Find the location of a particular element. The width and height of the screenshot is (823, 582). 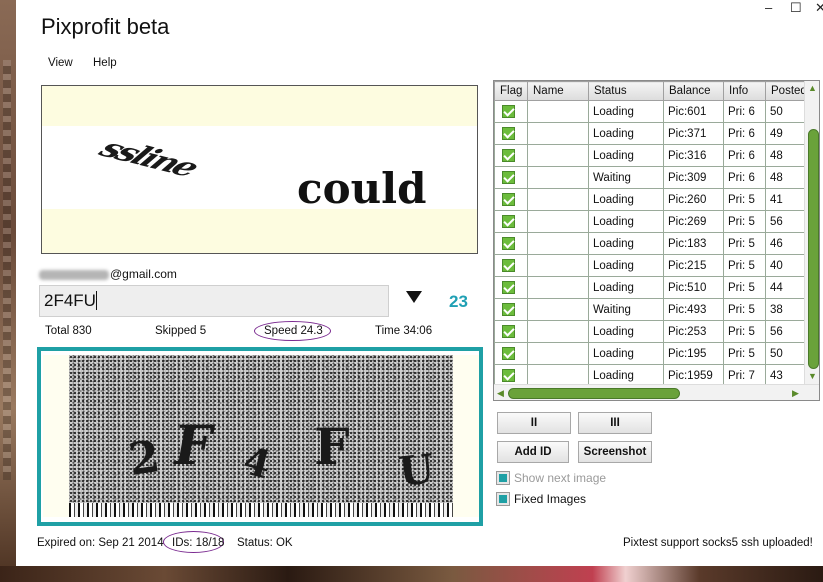

column-header-flag: Flag is located at coordinates (511, 91).